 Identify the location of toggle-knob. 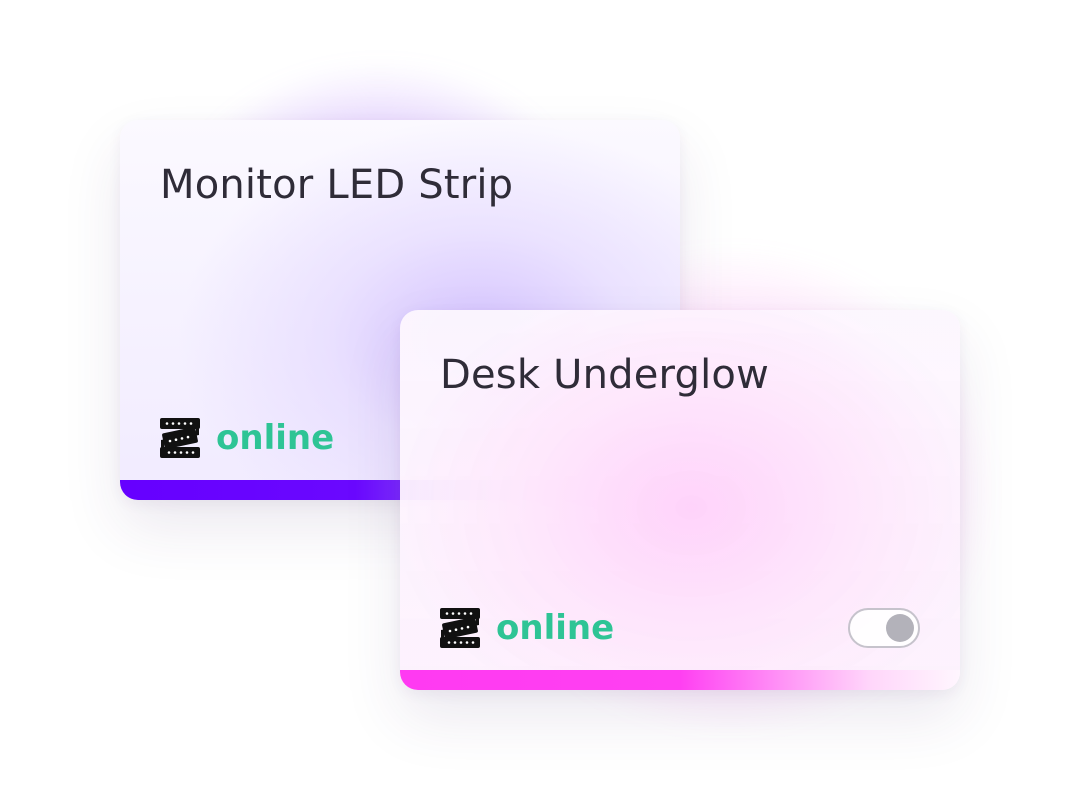
(900, 628).